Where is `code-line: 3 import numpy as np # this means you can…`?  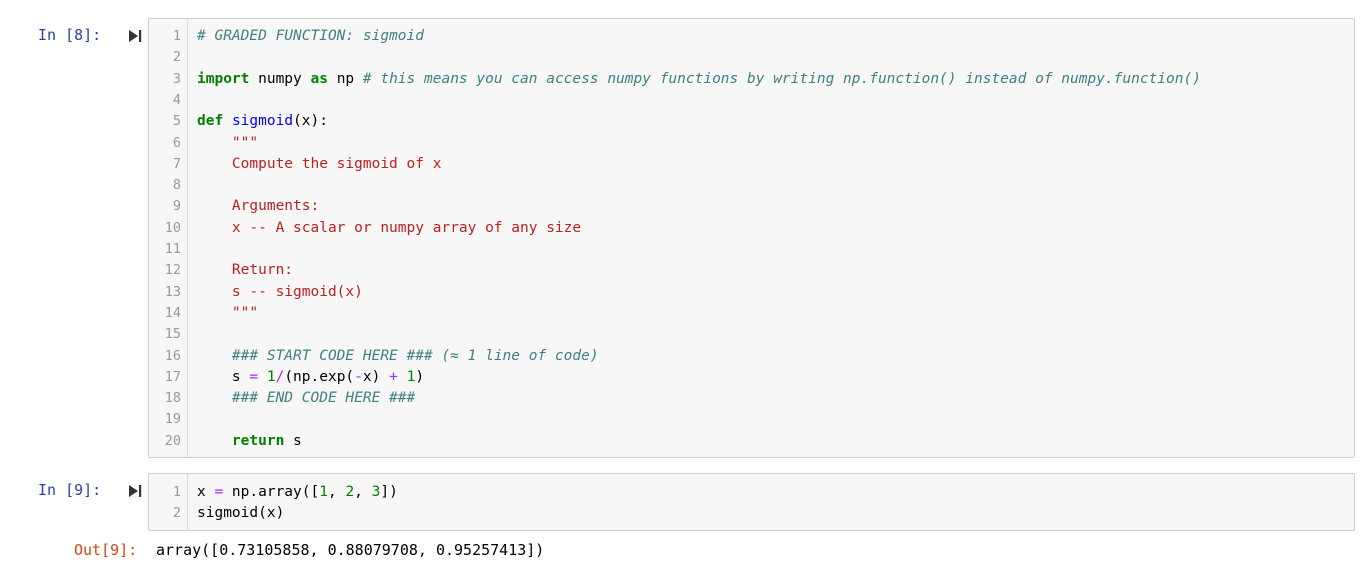 code-line: 3 import numpy as np # this means you can… is located at coordinates (751, 79).